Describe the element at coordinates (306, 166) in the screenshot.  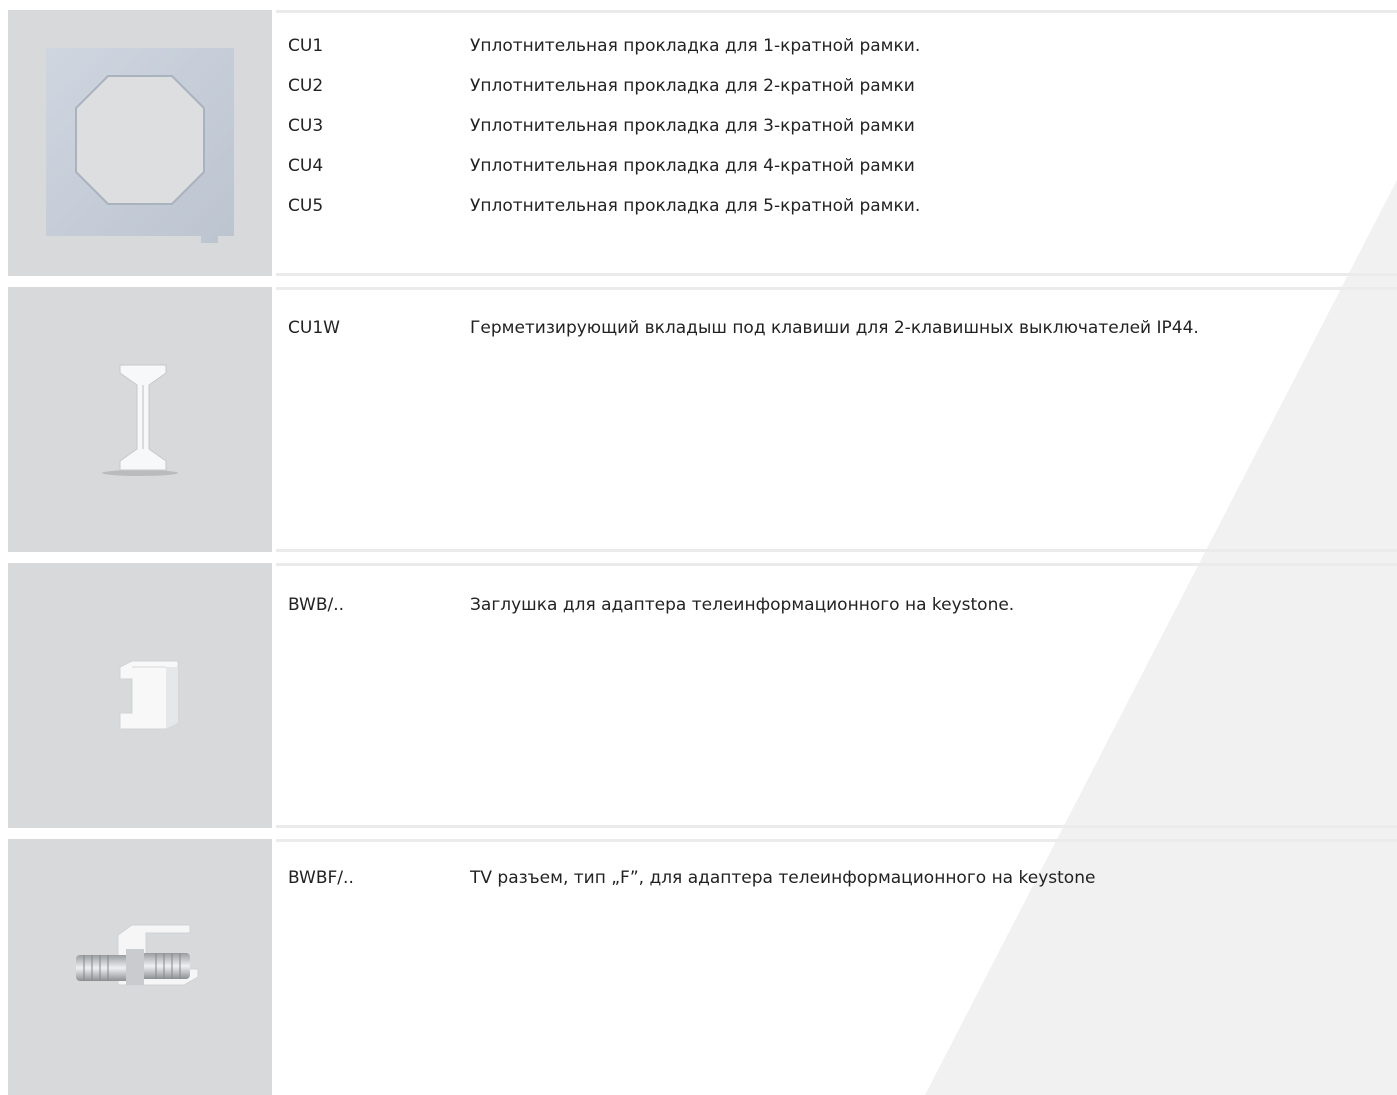
I see `product-code: CU4` at that location.